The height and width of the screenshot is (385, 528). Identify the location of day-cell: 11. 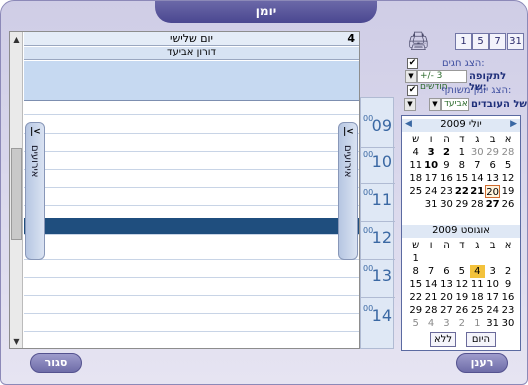
(415, 165).